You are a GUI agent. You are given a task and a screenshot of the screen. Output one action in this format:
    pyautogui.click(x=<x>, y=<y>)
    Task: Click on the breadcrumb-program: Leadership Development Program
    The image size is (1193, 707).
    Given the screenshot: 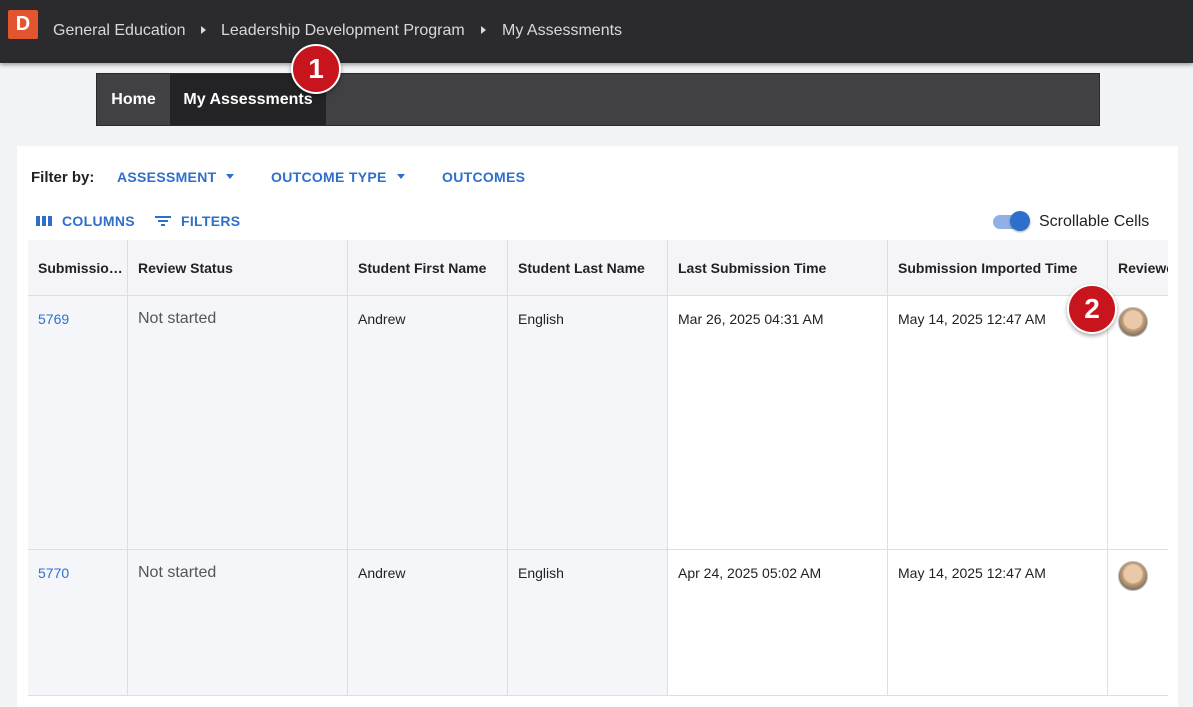 What is the action you would take?
    pyautogui.click(x=343, y=31)
    